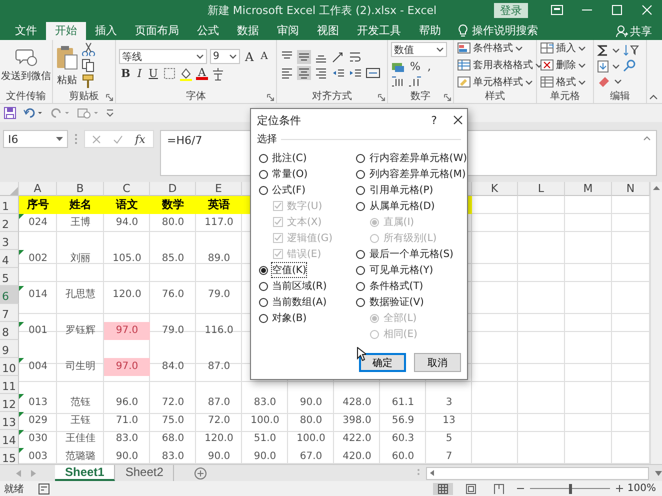 The image size is (662, 496). What do you see at coordinates (81, 403) in the screenshot?
I see `table-cell-text: 范钰` at bounding box center [81, 403].